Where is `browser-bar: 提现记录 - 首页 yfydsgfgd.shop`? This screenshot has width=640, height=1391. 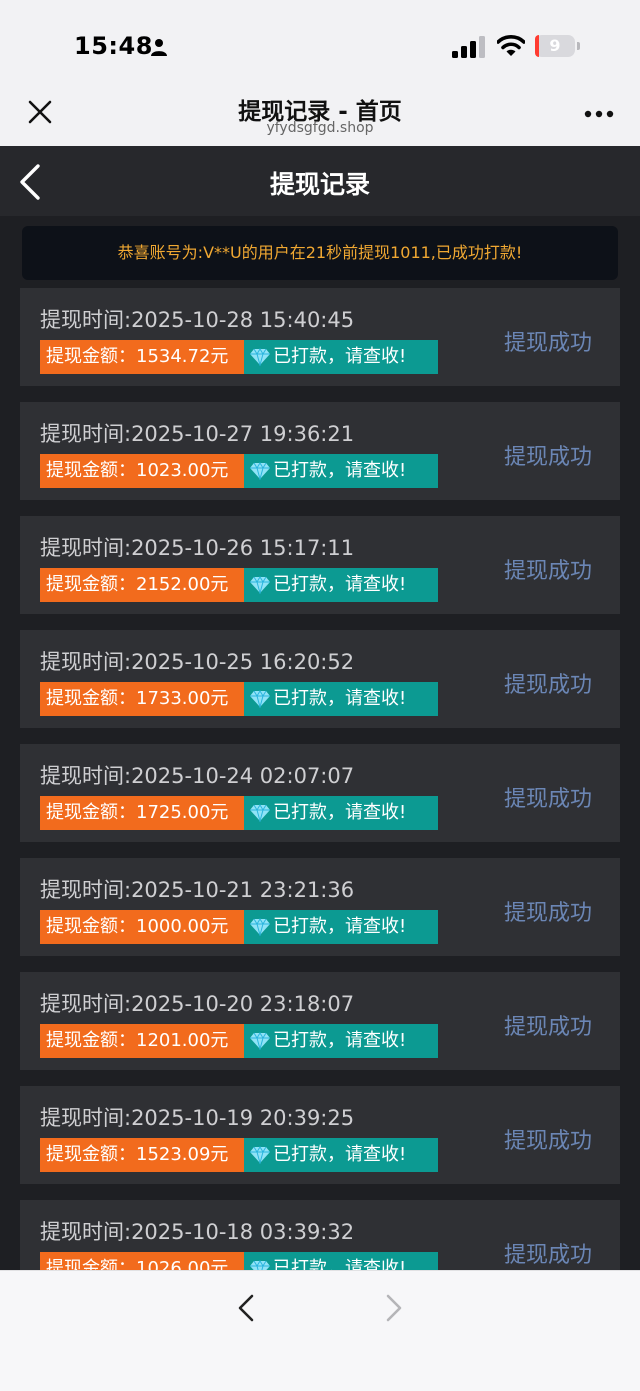 browser-bar: 提现记录 - 首页 yfydsgfgd.shop is located at coordinates (320, 118).